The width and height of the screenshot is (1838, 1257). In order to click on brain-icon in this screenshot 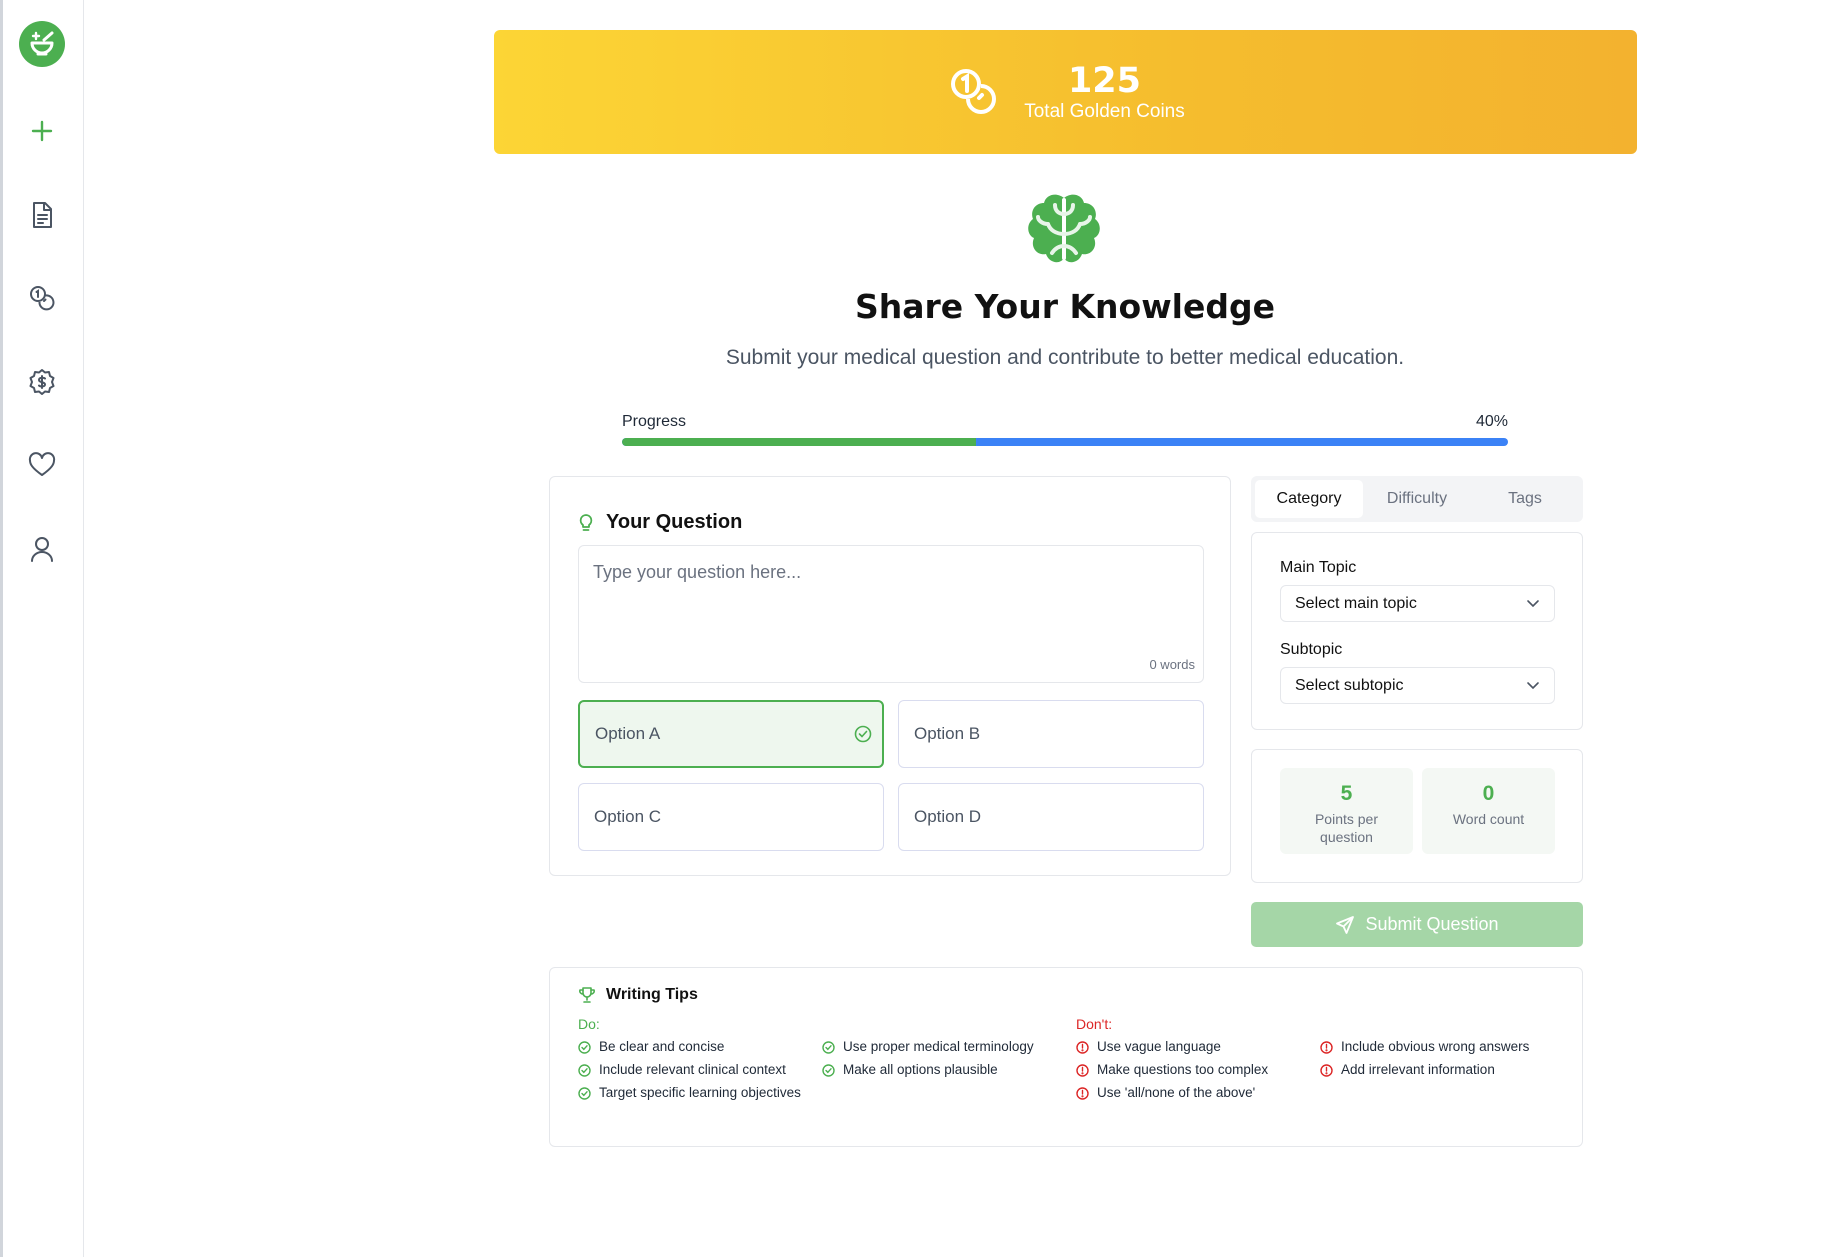, I will do `click(1064, 228)`.